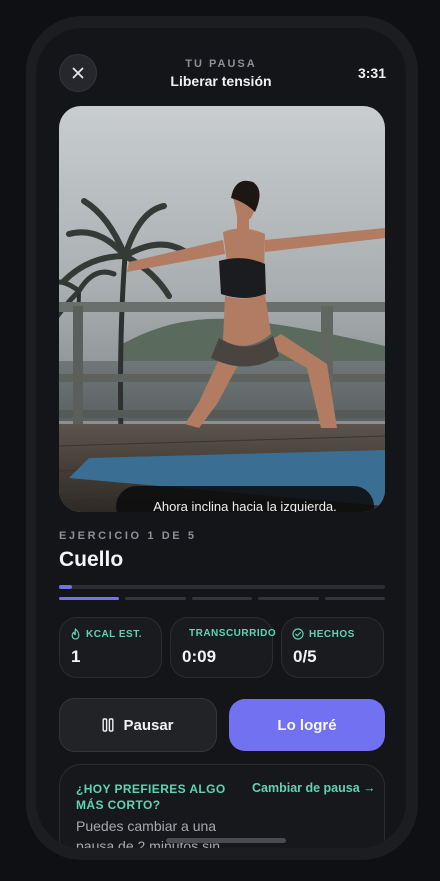  I want to click on session-timer: 3:31, so click(371, 73).